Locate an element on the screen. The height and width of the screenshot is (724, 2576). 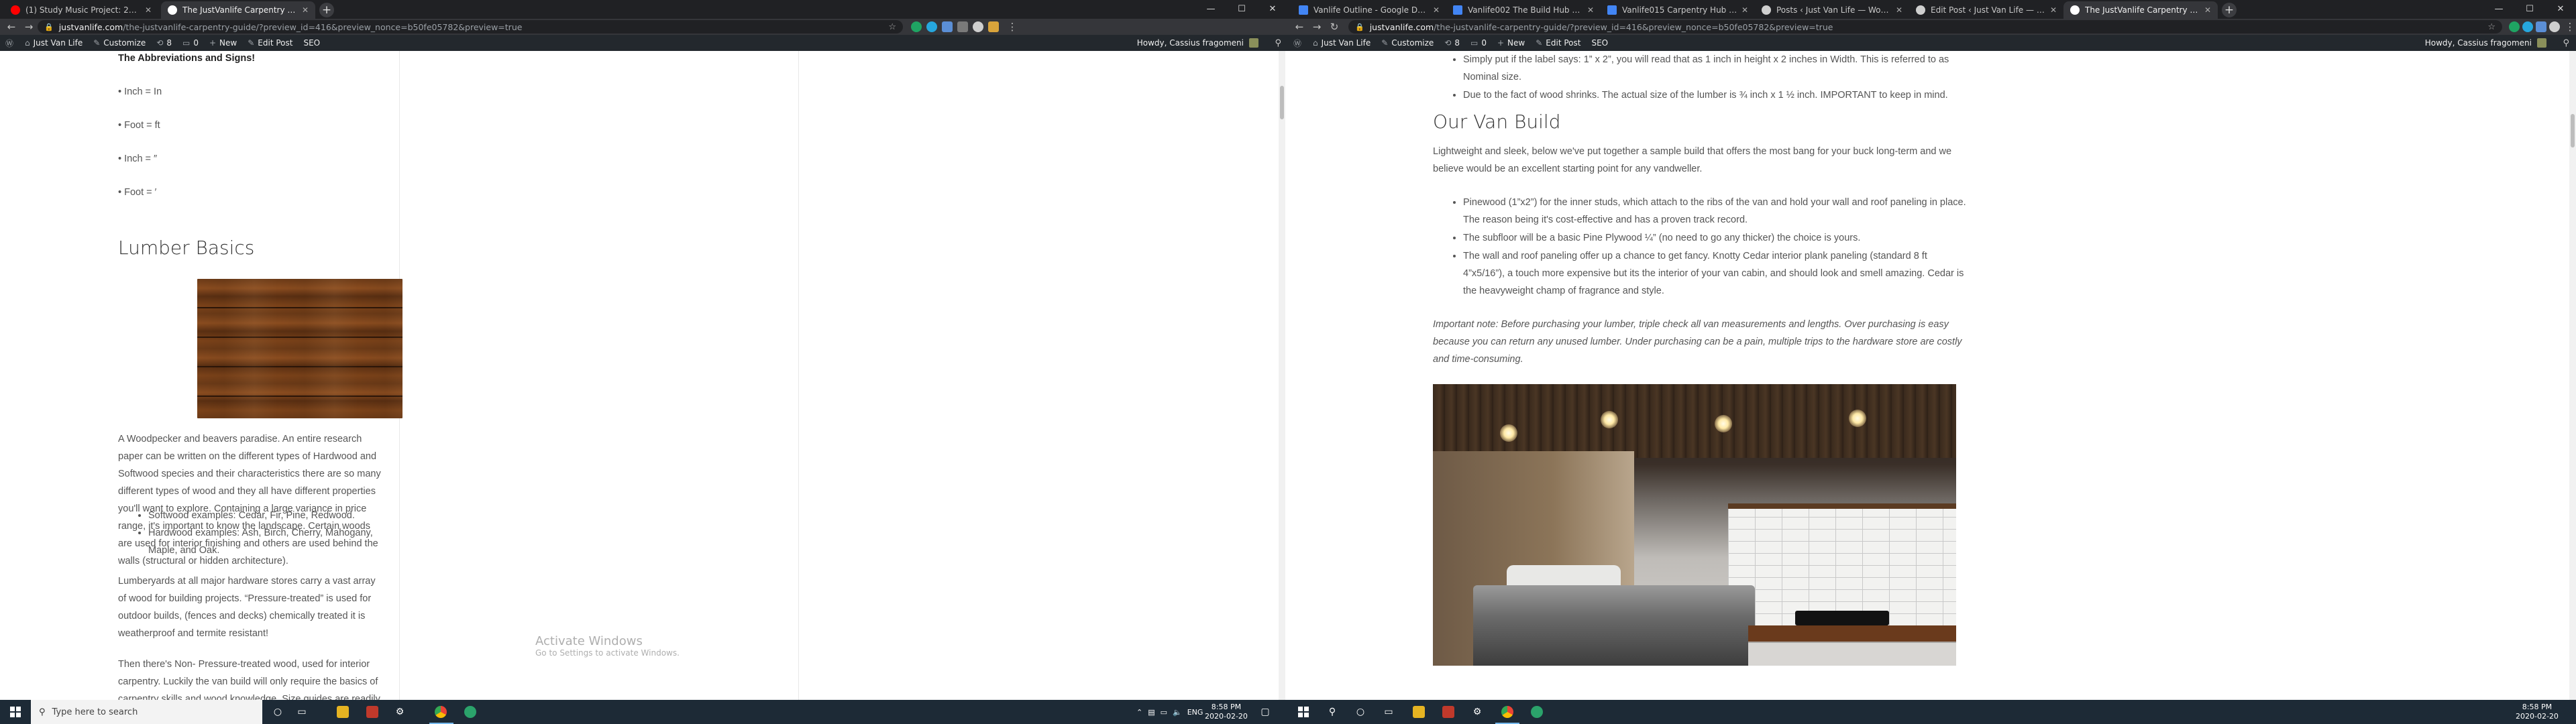
extension-yellow-icon is located at coordinates (993, 27).